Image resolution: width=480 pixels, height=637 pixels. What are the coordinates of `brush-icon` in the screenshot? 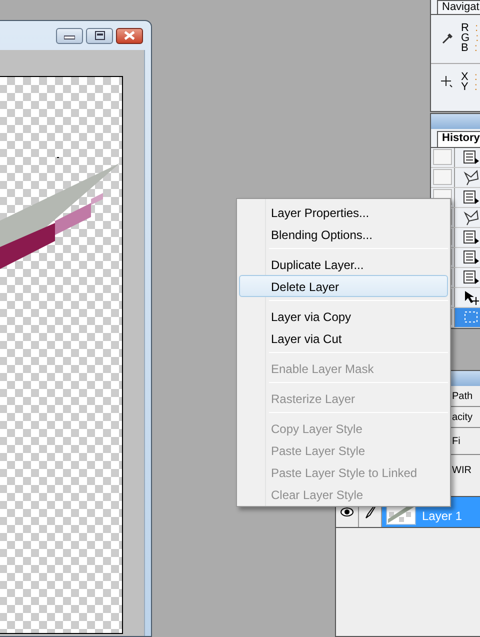 It's located at (370, 512).